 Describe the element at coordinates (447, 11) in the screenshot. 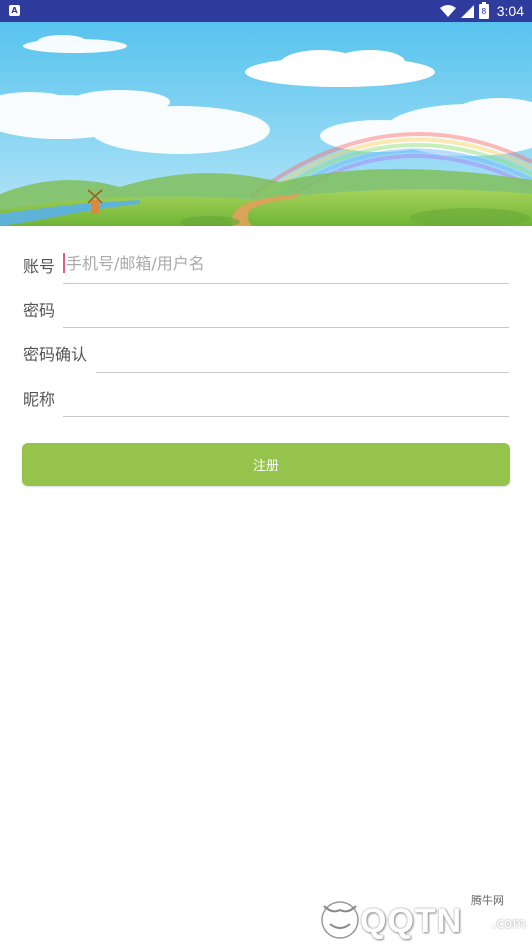

I see `wifi-icon` at that location.